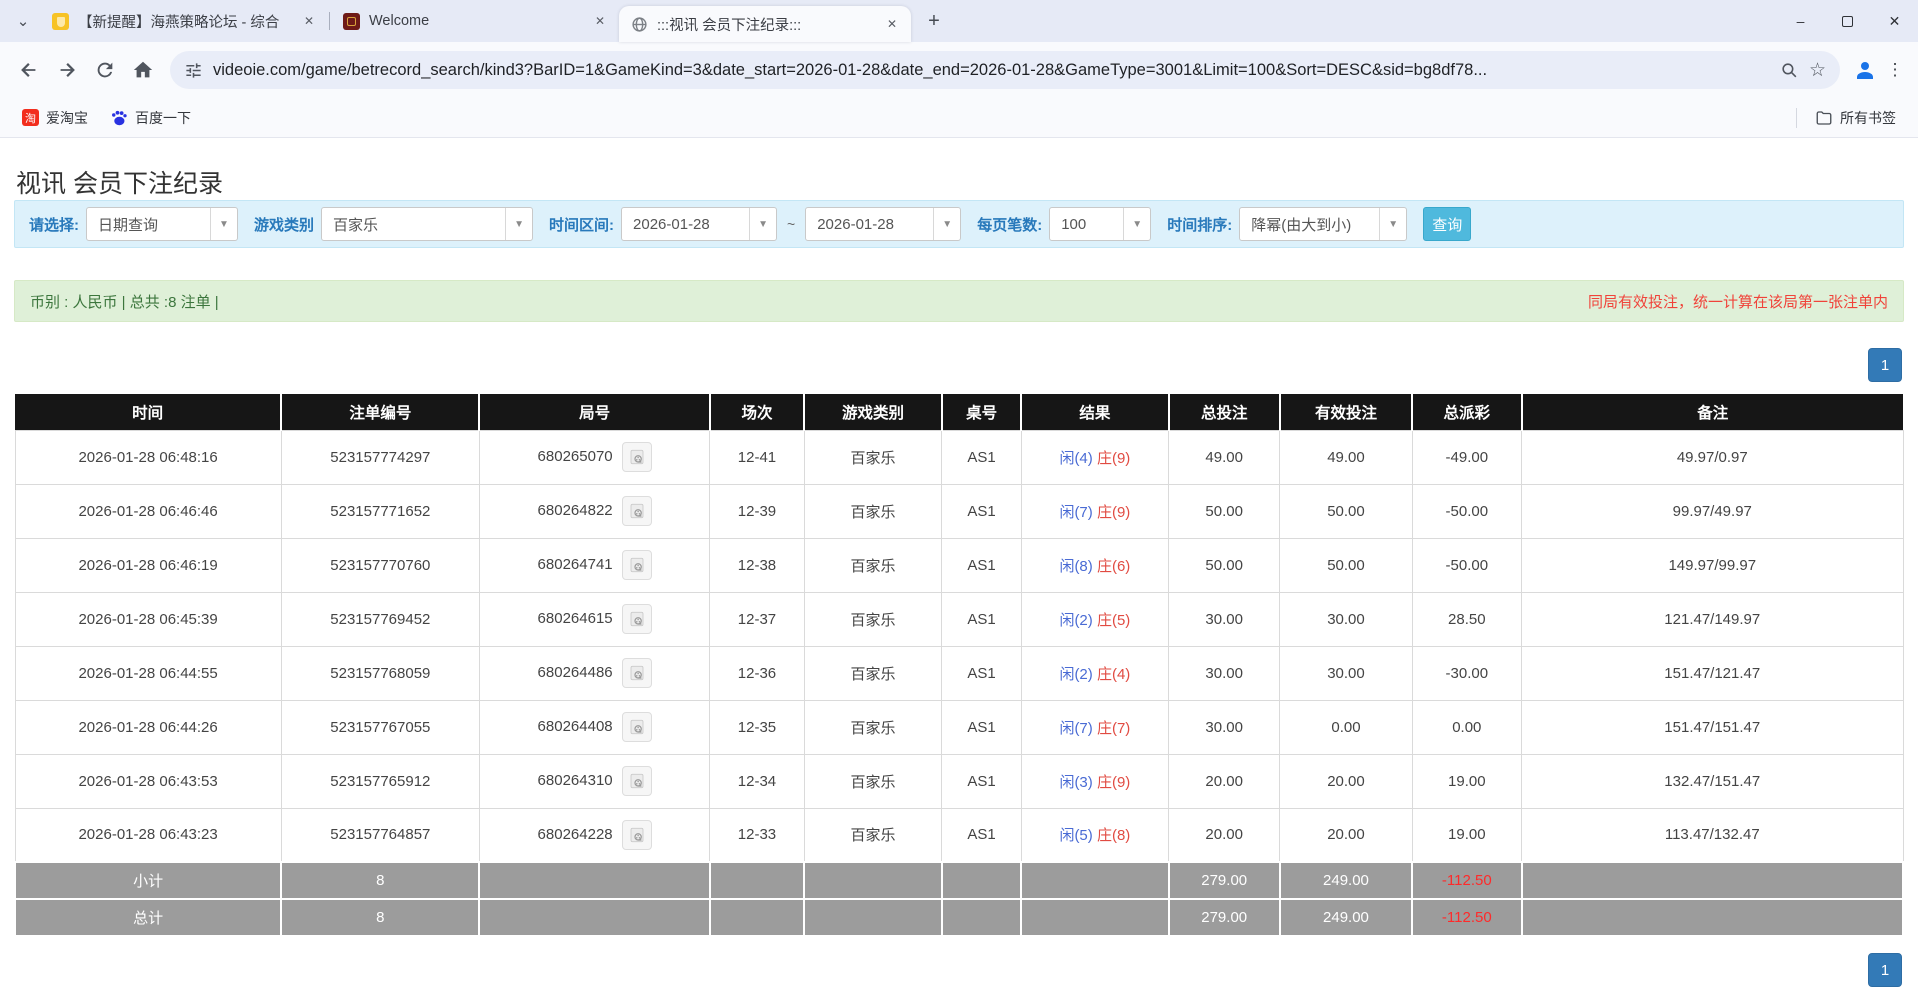  Describe the element at coordinates (148, 457) in the screenshot. I see `cell-time: 2026-01-28 06:48:16` at that location.